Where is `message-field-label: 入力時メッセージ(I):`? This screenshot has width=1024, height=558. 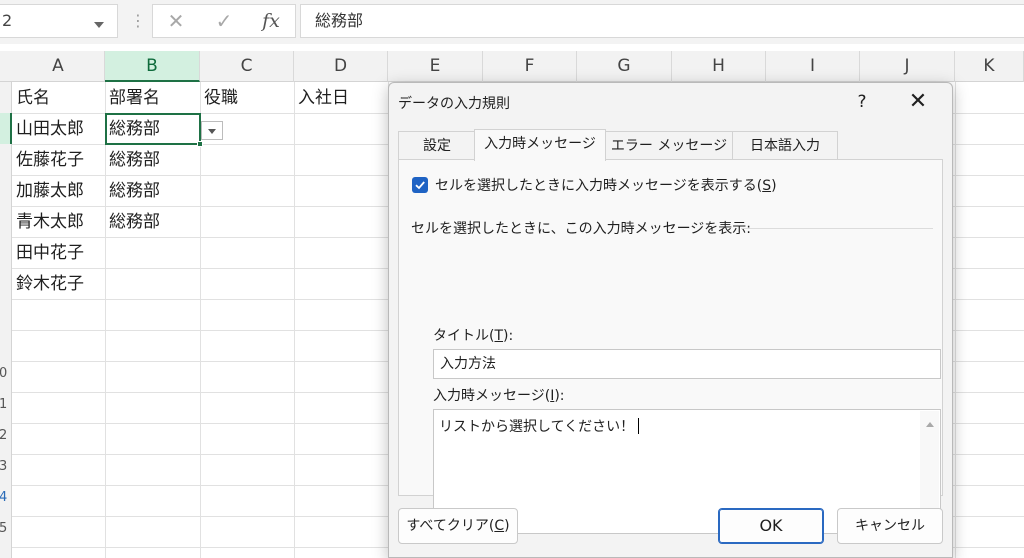
message-field-label: 入力時メッセージ(I): is located at coordinates (499, 395).